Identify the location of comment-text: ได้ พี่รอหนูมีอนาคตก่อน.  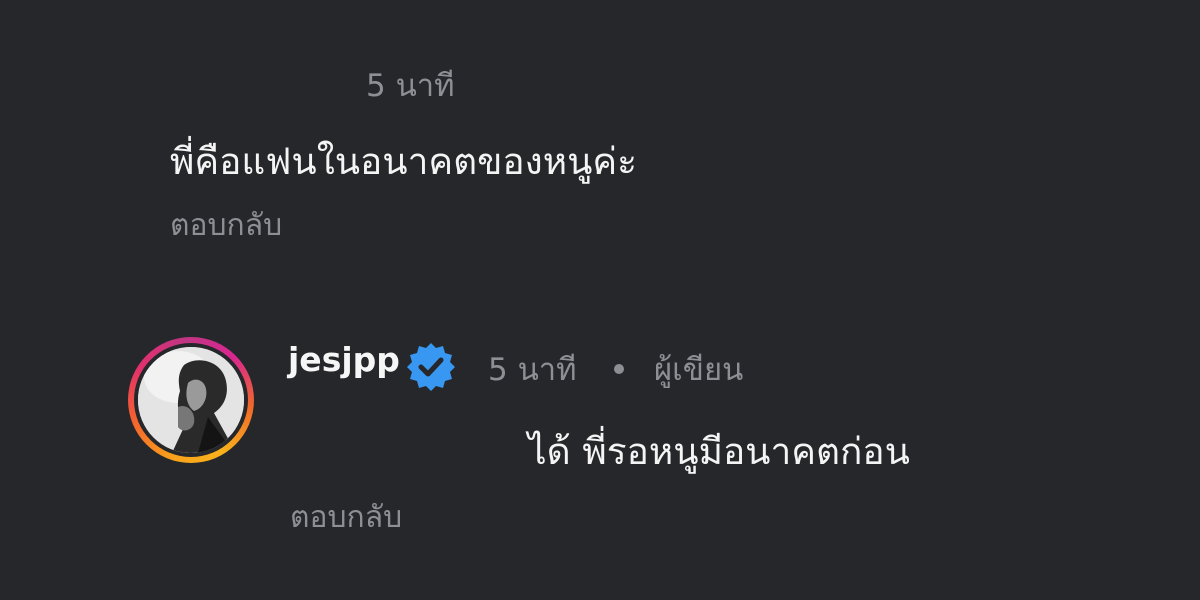
(719, 451).